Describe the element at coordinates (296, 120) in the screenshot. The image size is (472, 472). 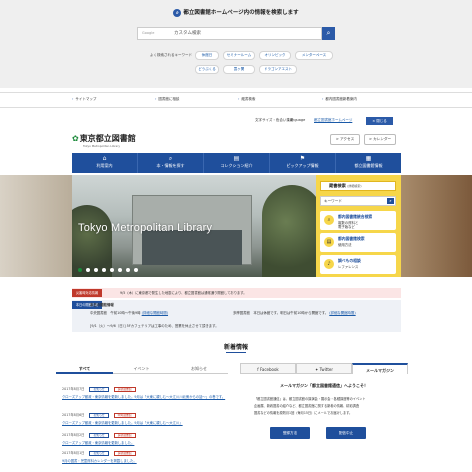
I see `language-link: Language` at that location.